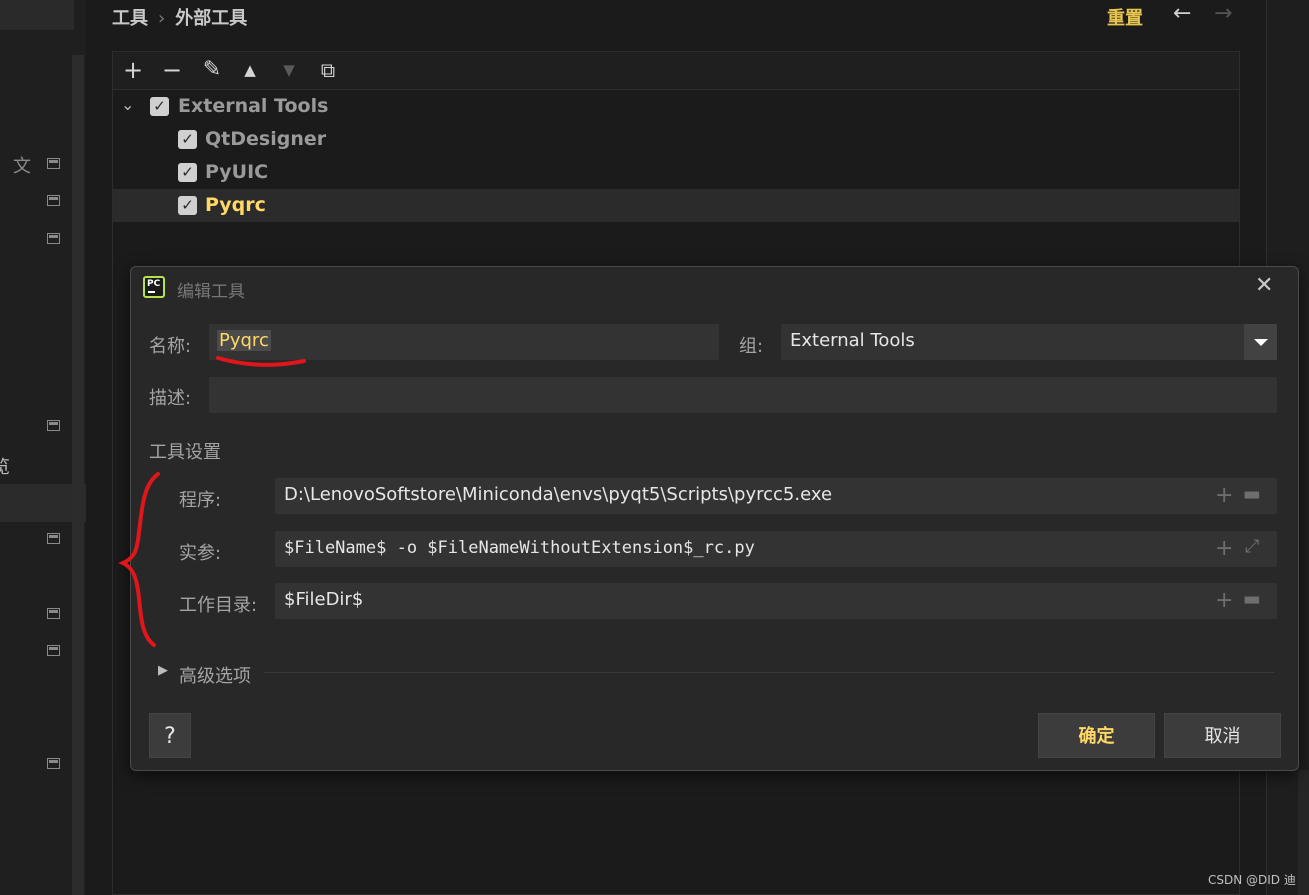 The image size is (1309, 895). What do you see at coordinates (22, 166) in the screenshot?
I see `translate-icon: 文` at bounding box center [22, 166].